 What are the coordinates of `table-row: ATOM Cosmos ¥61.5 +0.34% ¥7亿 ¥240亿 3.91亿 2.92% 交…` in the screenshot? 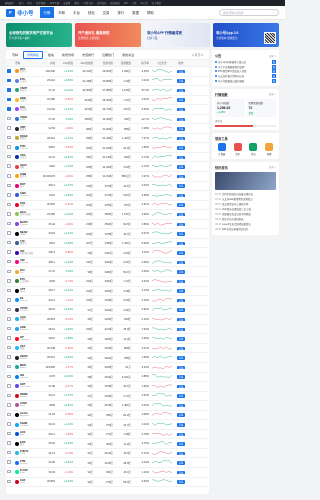 It's located at (107, 311).